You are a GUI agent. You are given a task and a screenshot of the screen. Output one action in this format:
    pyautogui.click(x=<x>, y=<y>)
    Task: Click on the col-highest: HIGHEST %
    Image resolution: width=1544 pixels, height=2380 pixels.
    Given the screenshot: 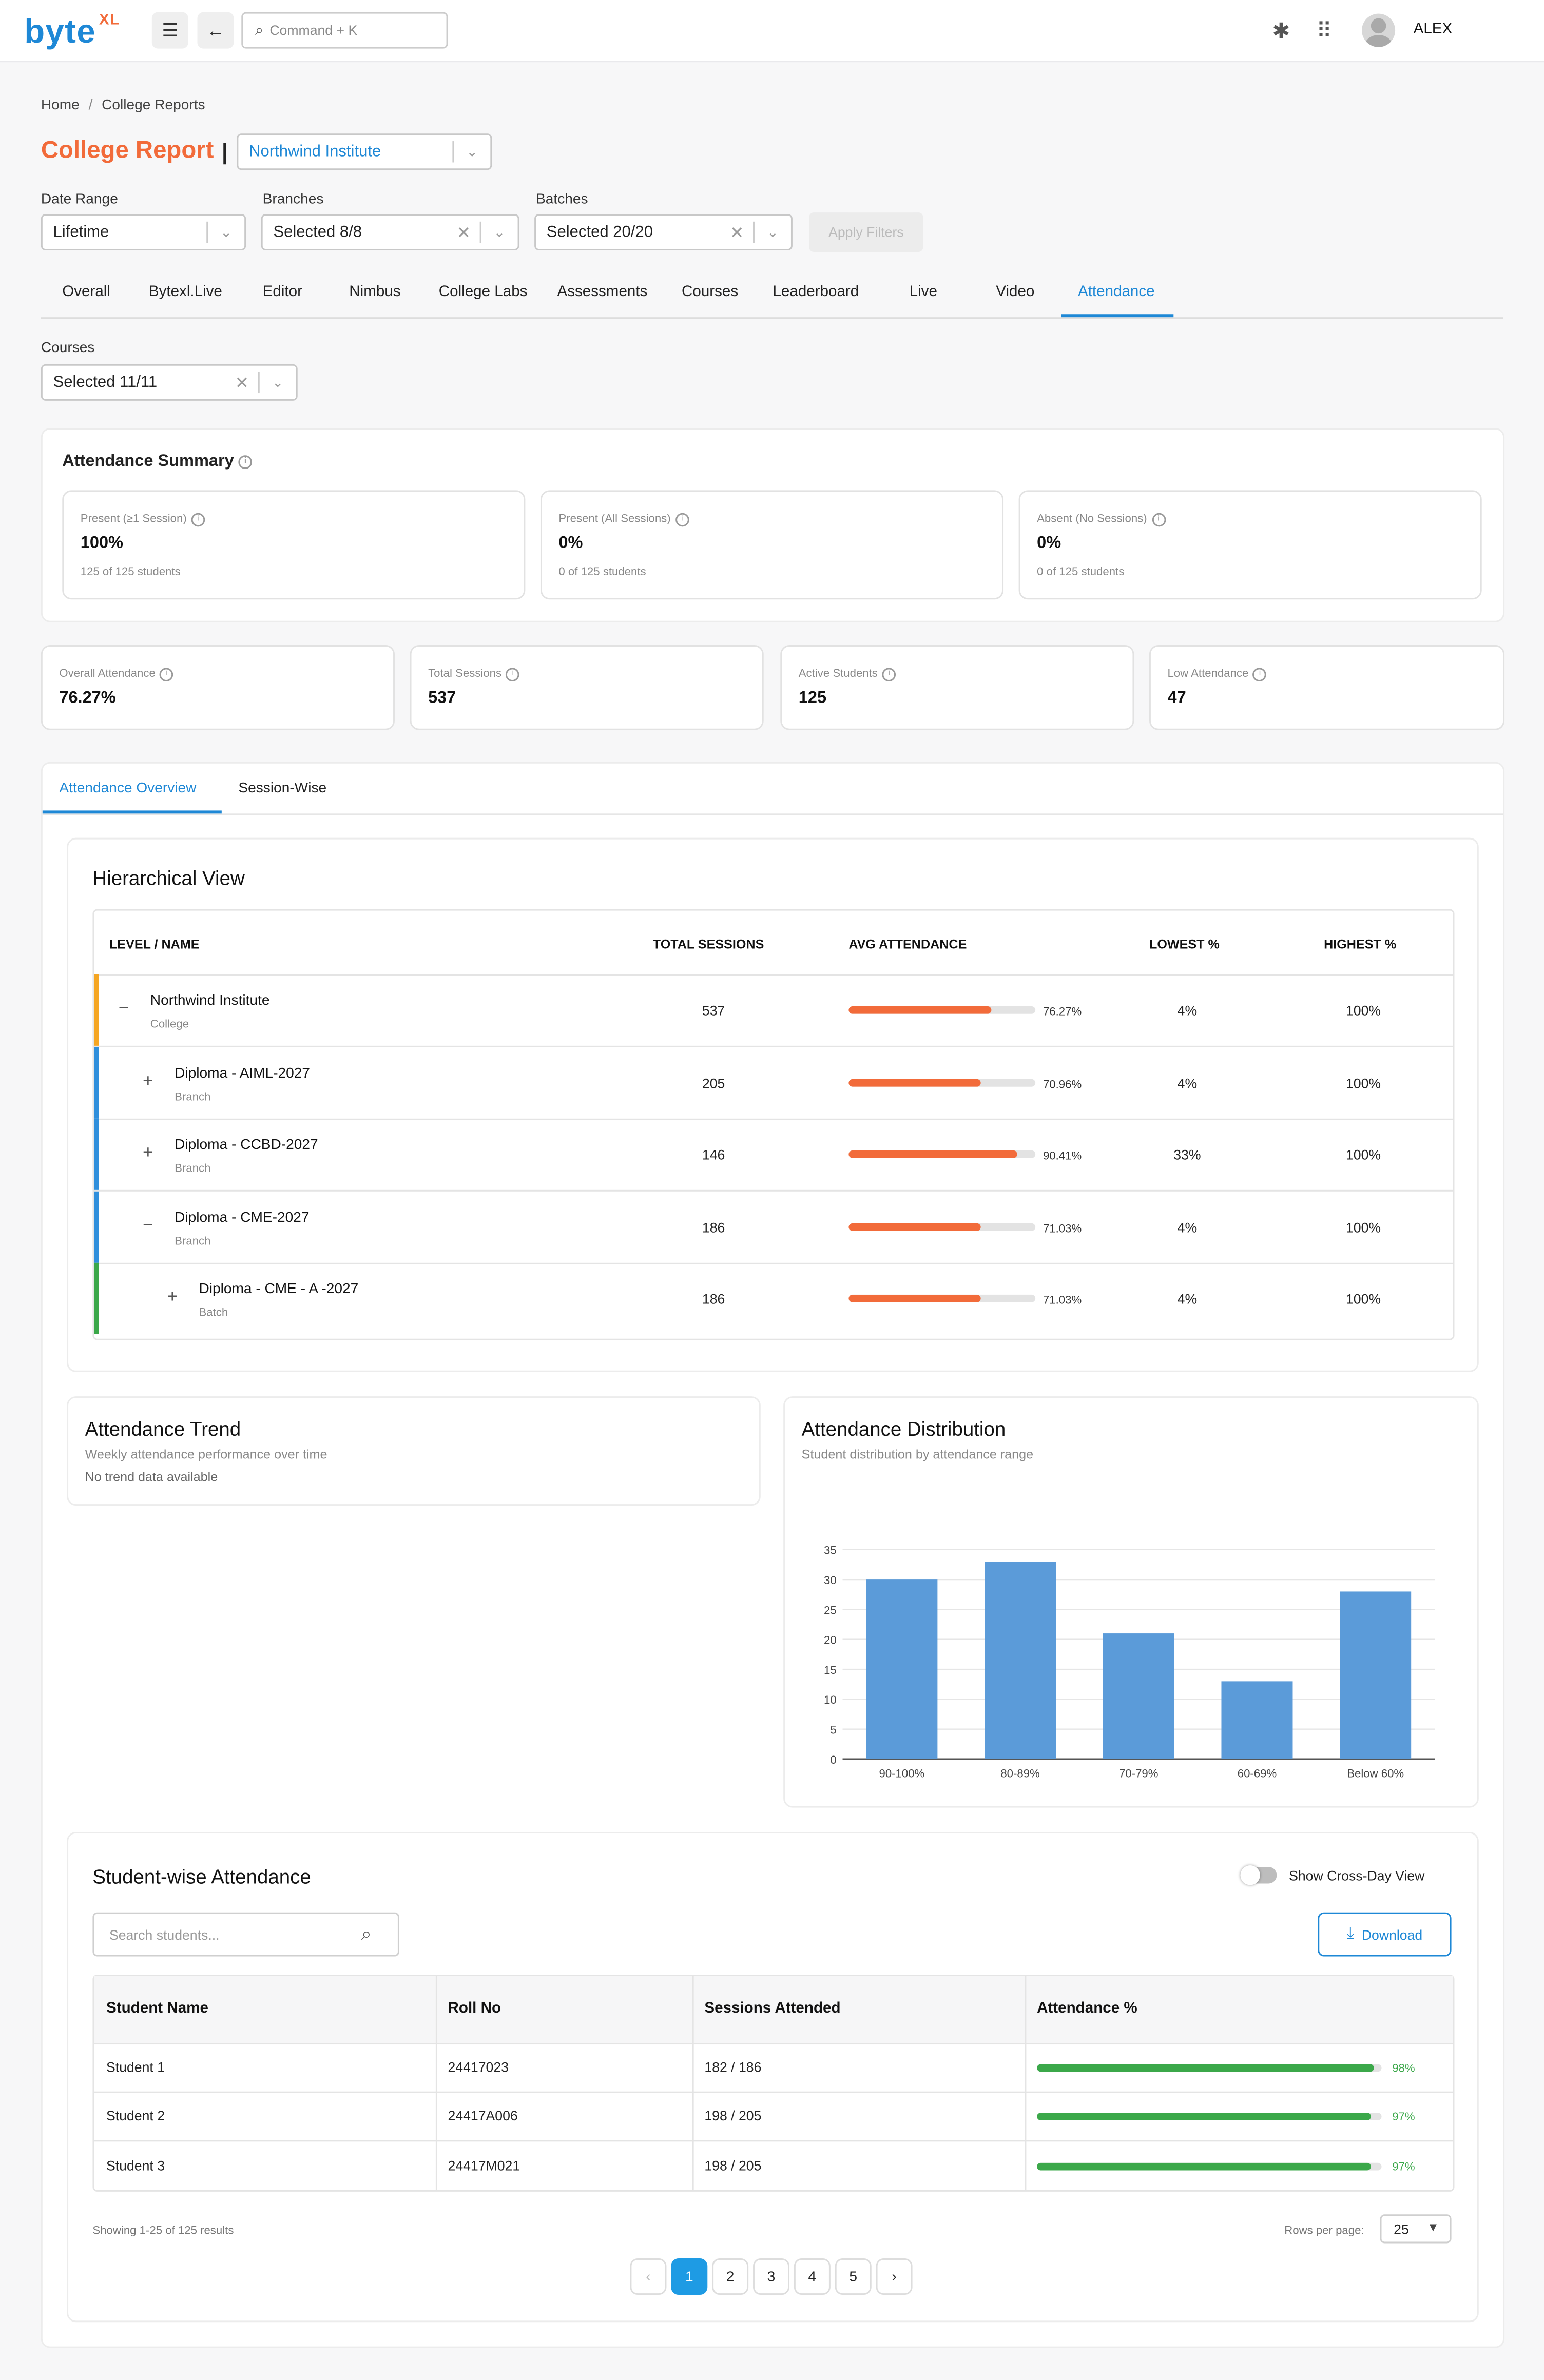 What is the action you would take?
    pyautogui.click(x=1361, y=944)
    